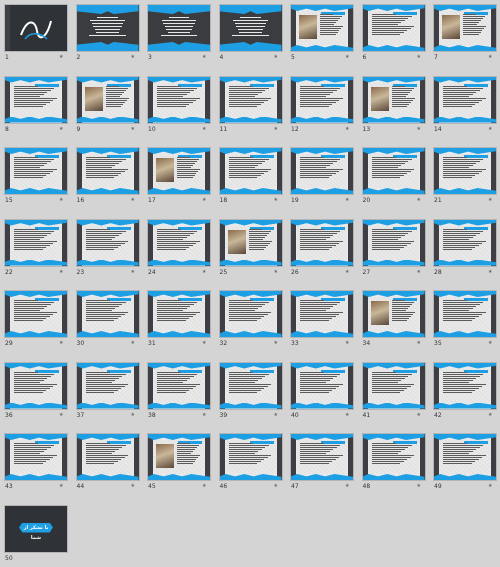  I want to click on slide-thumbnail-cell: 6 ★, so click(395, 34).